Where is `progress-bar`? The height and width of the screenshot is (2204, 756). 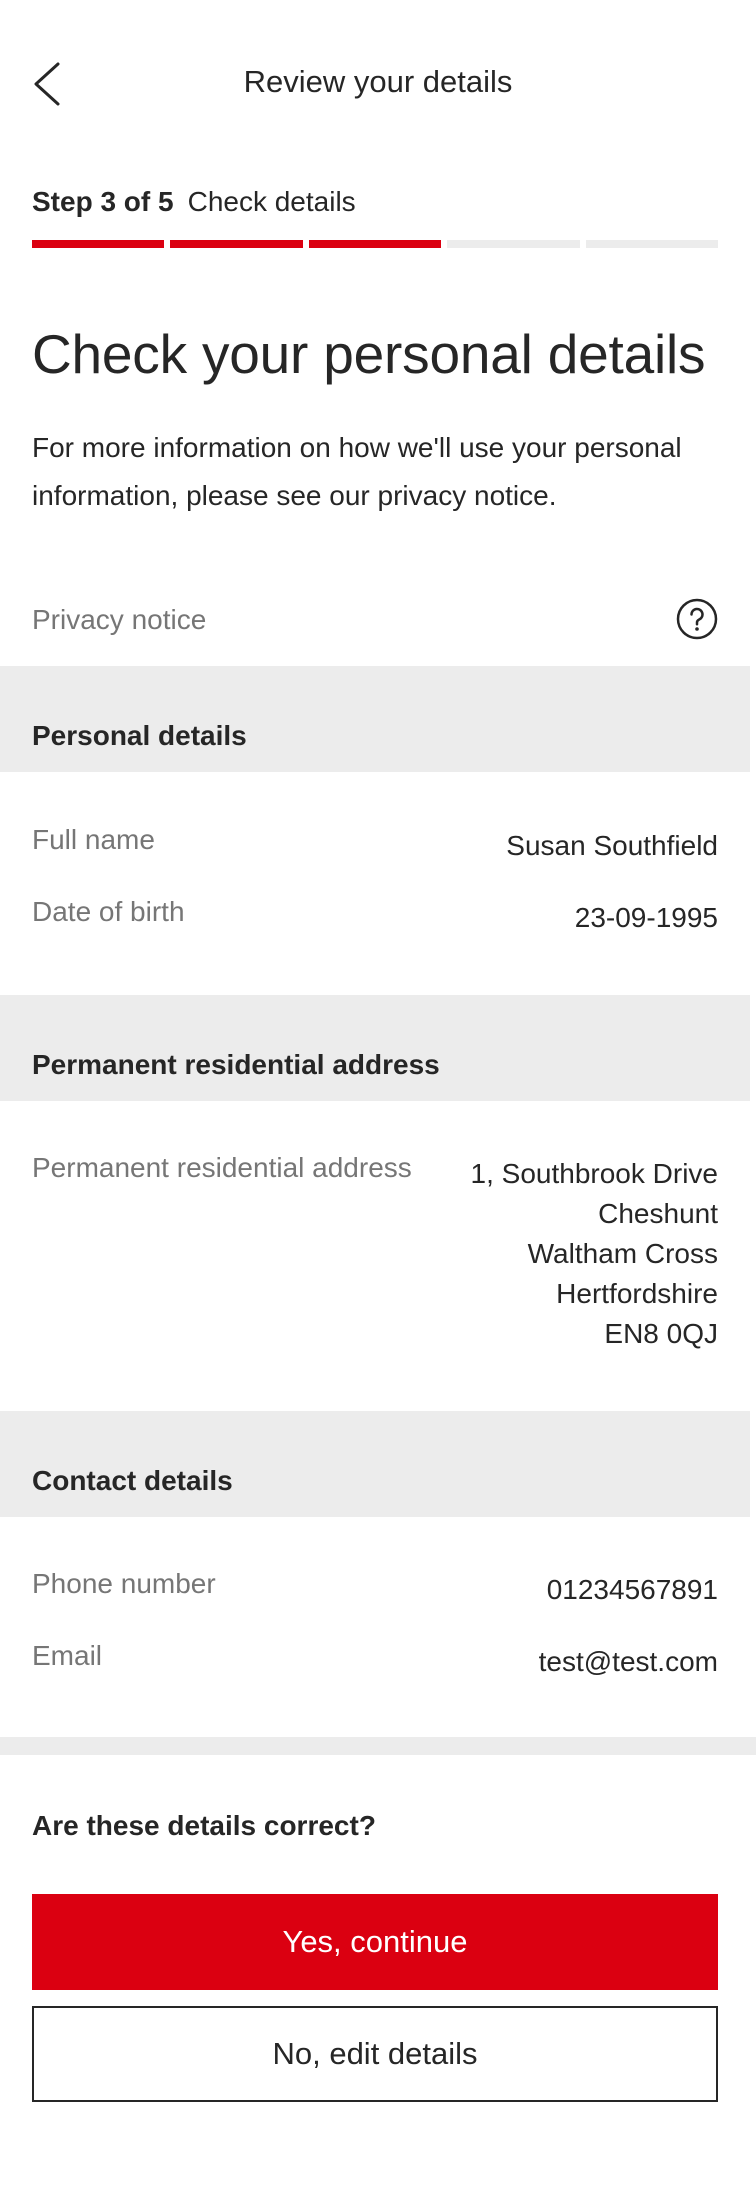
progress-bar is located at coordinates (375, 244).